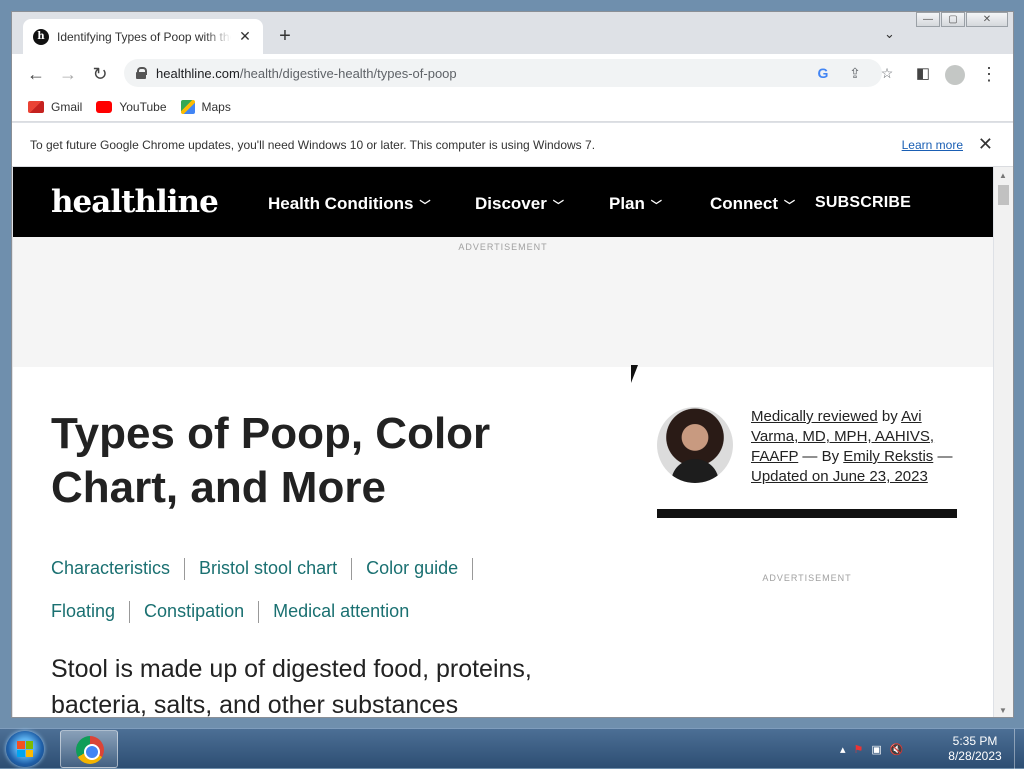 The height and width of the screenshot is (769, 1024). What do you see at coordinates (975, 741) in the screenshot?
I see `clock-time: 5:35 PM` at bounding box center [975, 741].